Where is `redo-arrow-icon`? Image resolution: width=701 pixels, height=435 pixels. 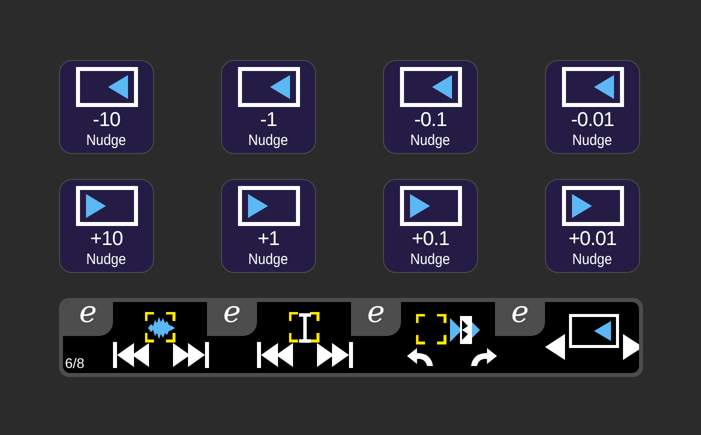 redo-arrow-icon is located at coordinates (484, 357).